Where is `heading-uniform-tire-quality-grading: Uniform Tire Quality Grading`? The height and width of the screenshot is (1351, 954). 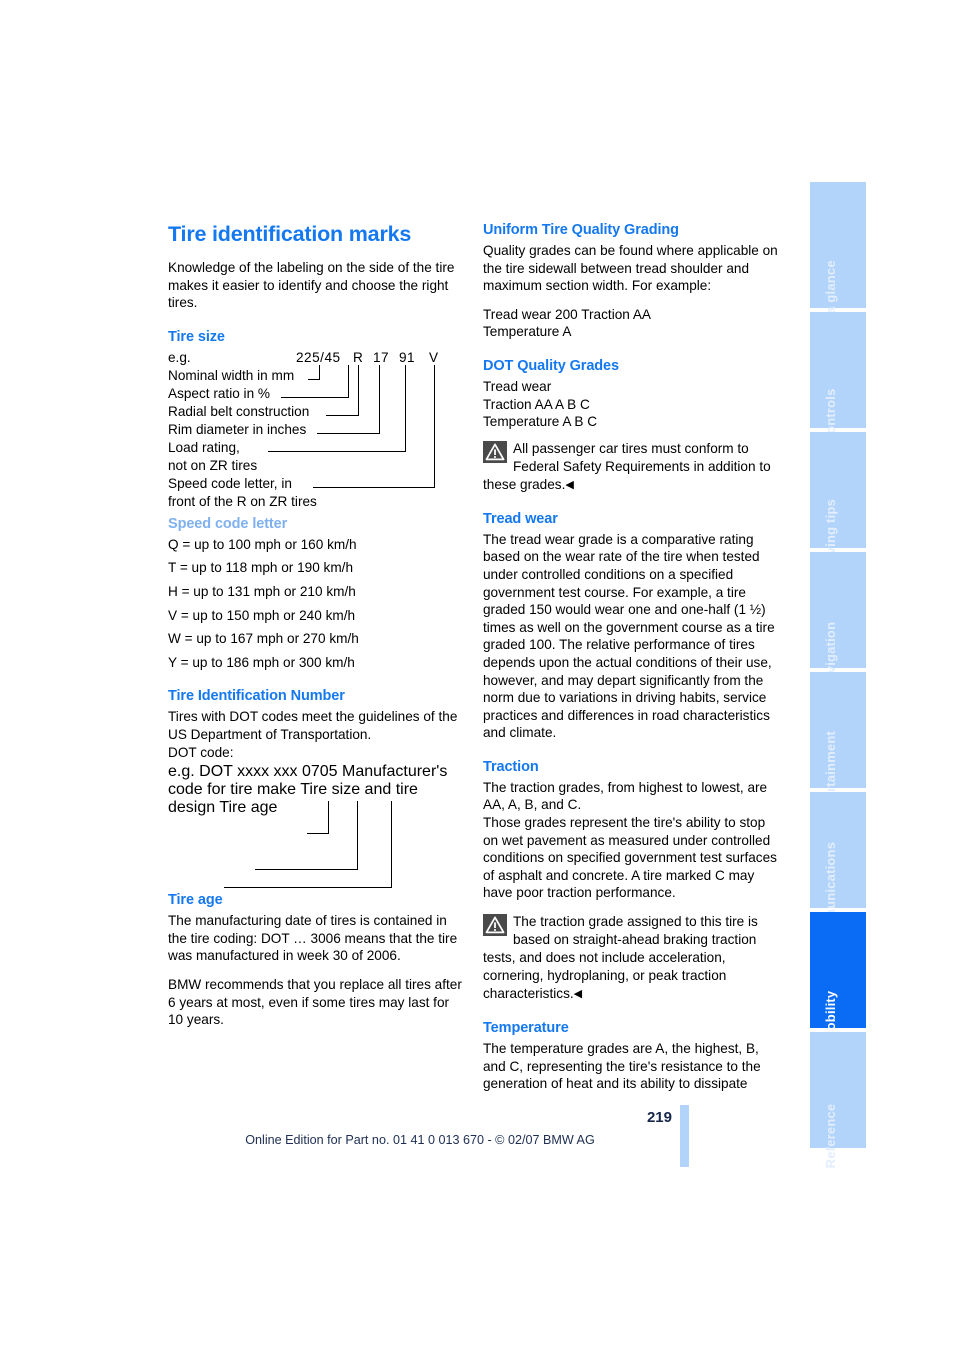
heading-uniform-tire-quality-grading: Uniform Tire Quality Grading is located at coordinates (581, 230).